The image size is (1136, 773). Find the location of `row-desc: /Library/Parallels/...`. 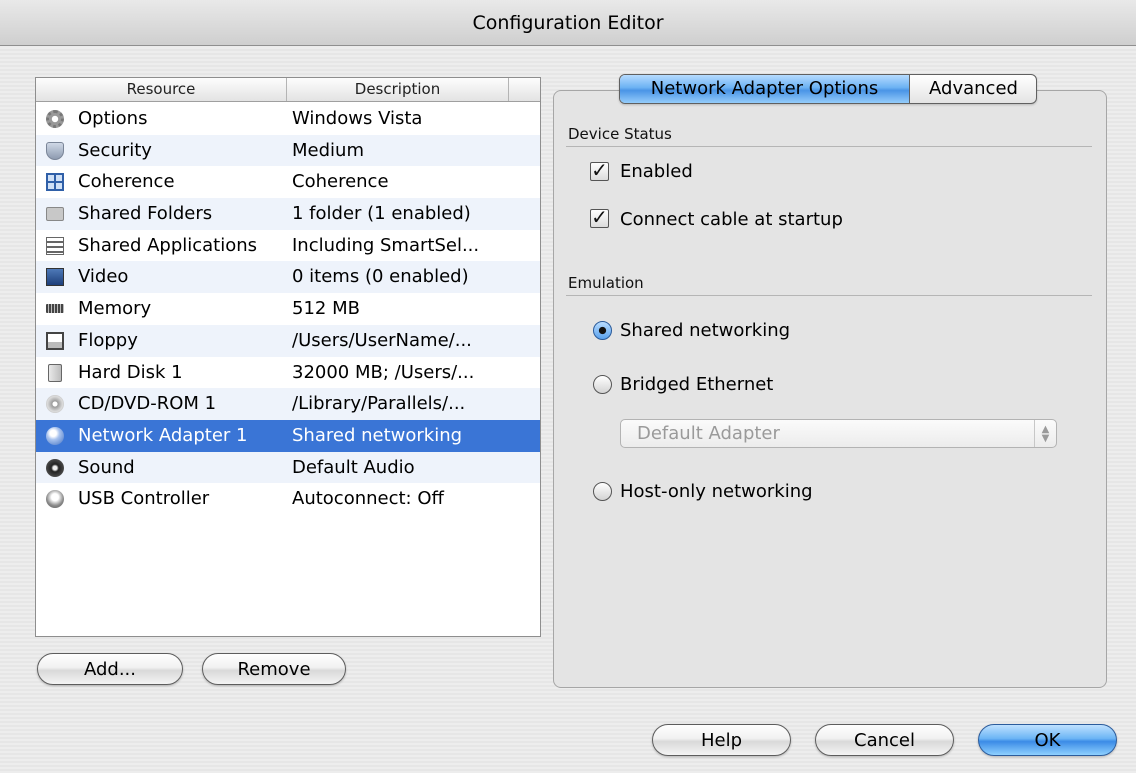

row-desc: /Library/Parallels/... is located at coordinates (379, 404).